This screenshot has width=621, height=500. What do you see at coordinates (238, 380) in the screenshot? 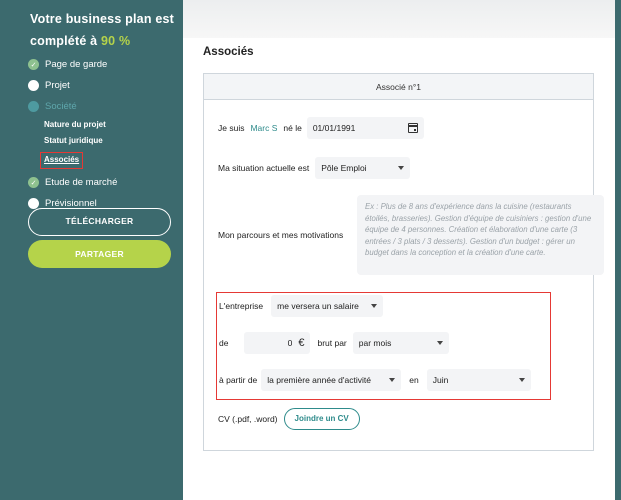
I see `a-partir-label: à partir de` at bounding box center [238, 380].